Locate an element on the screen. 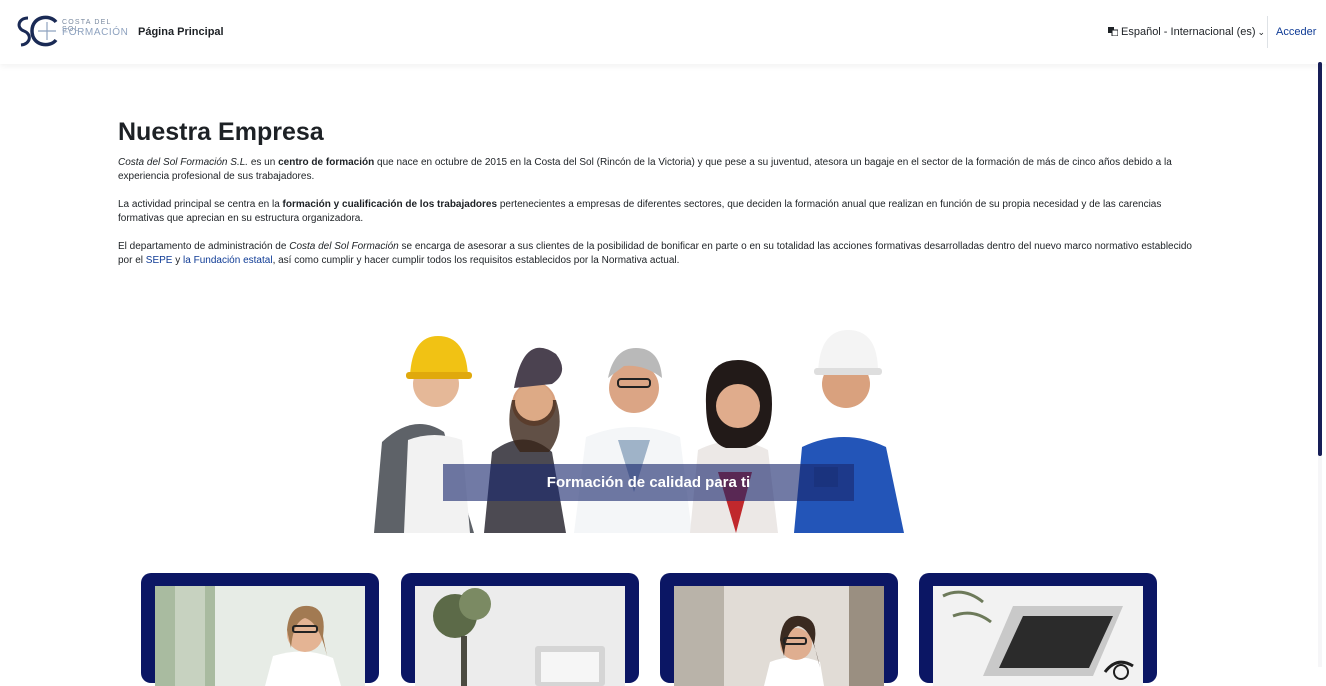 This screenshot has width=1326, height=686. text-span: y is located at coordinates (178, 260).